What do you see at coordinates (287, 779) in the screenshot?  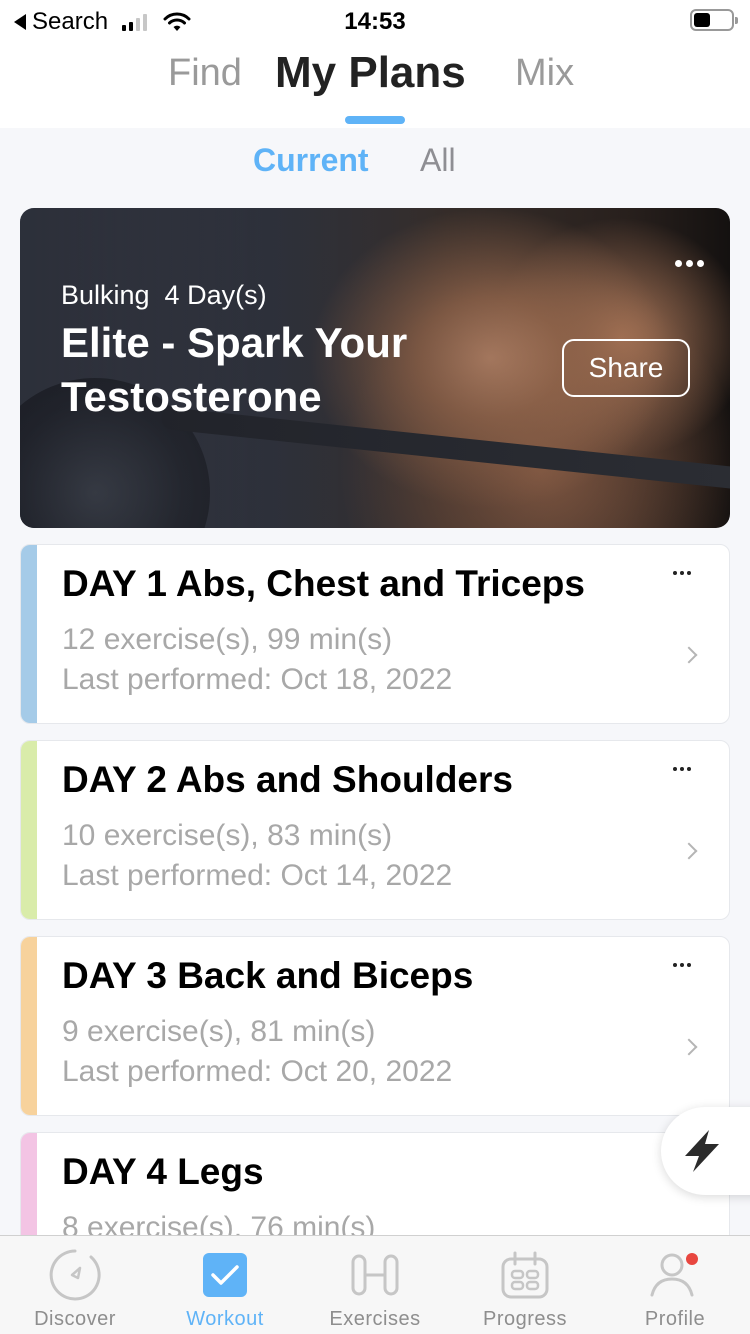 I see `day-title: DAY 2 Abs and Shoulders` at bounding box center [287, 779].